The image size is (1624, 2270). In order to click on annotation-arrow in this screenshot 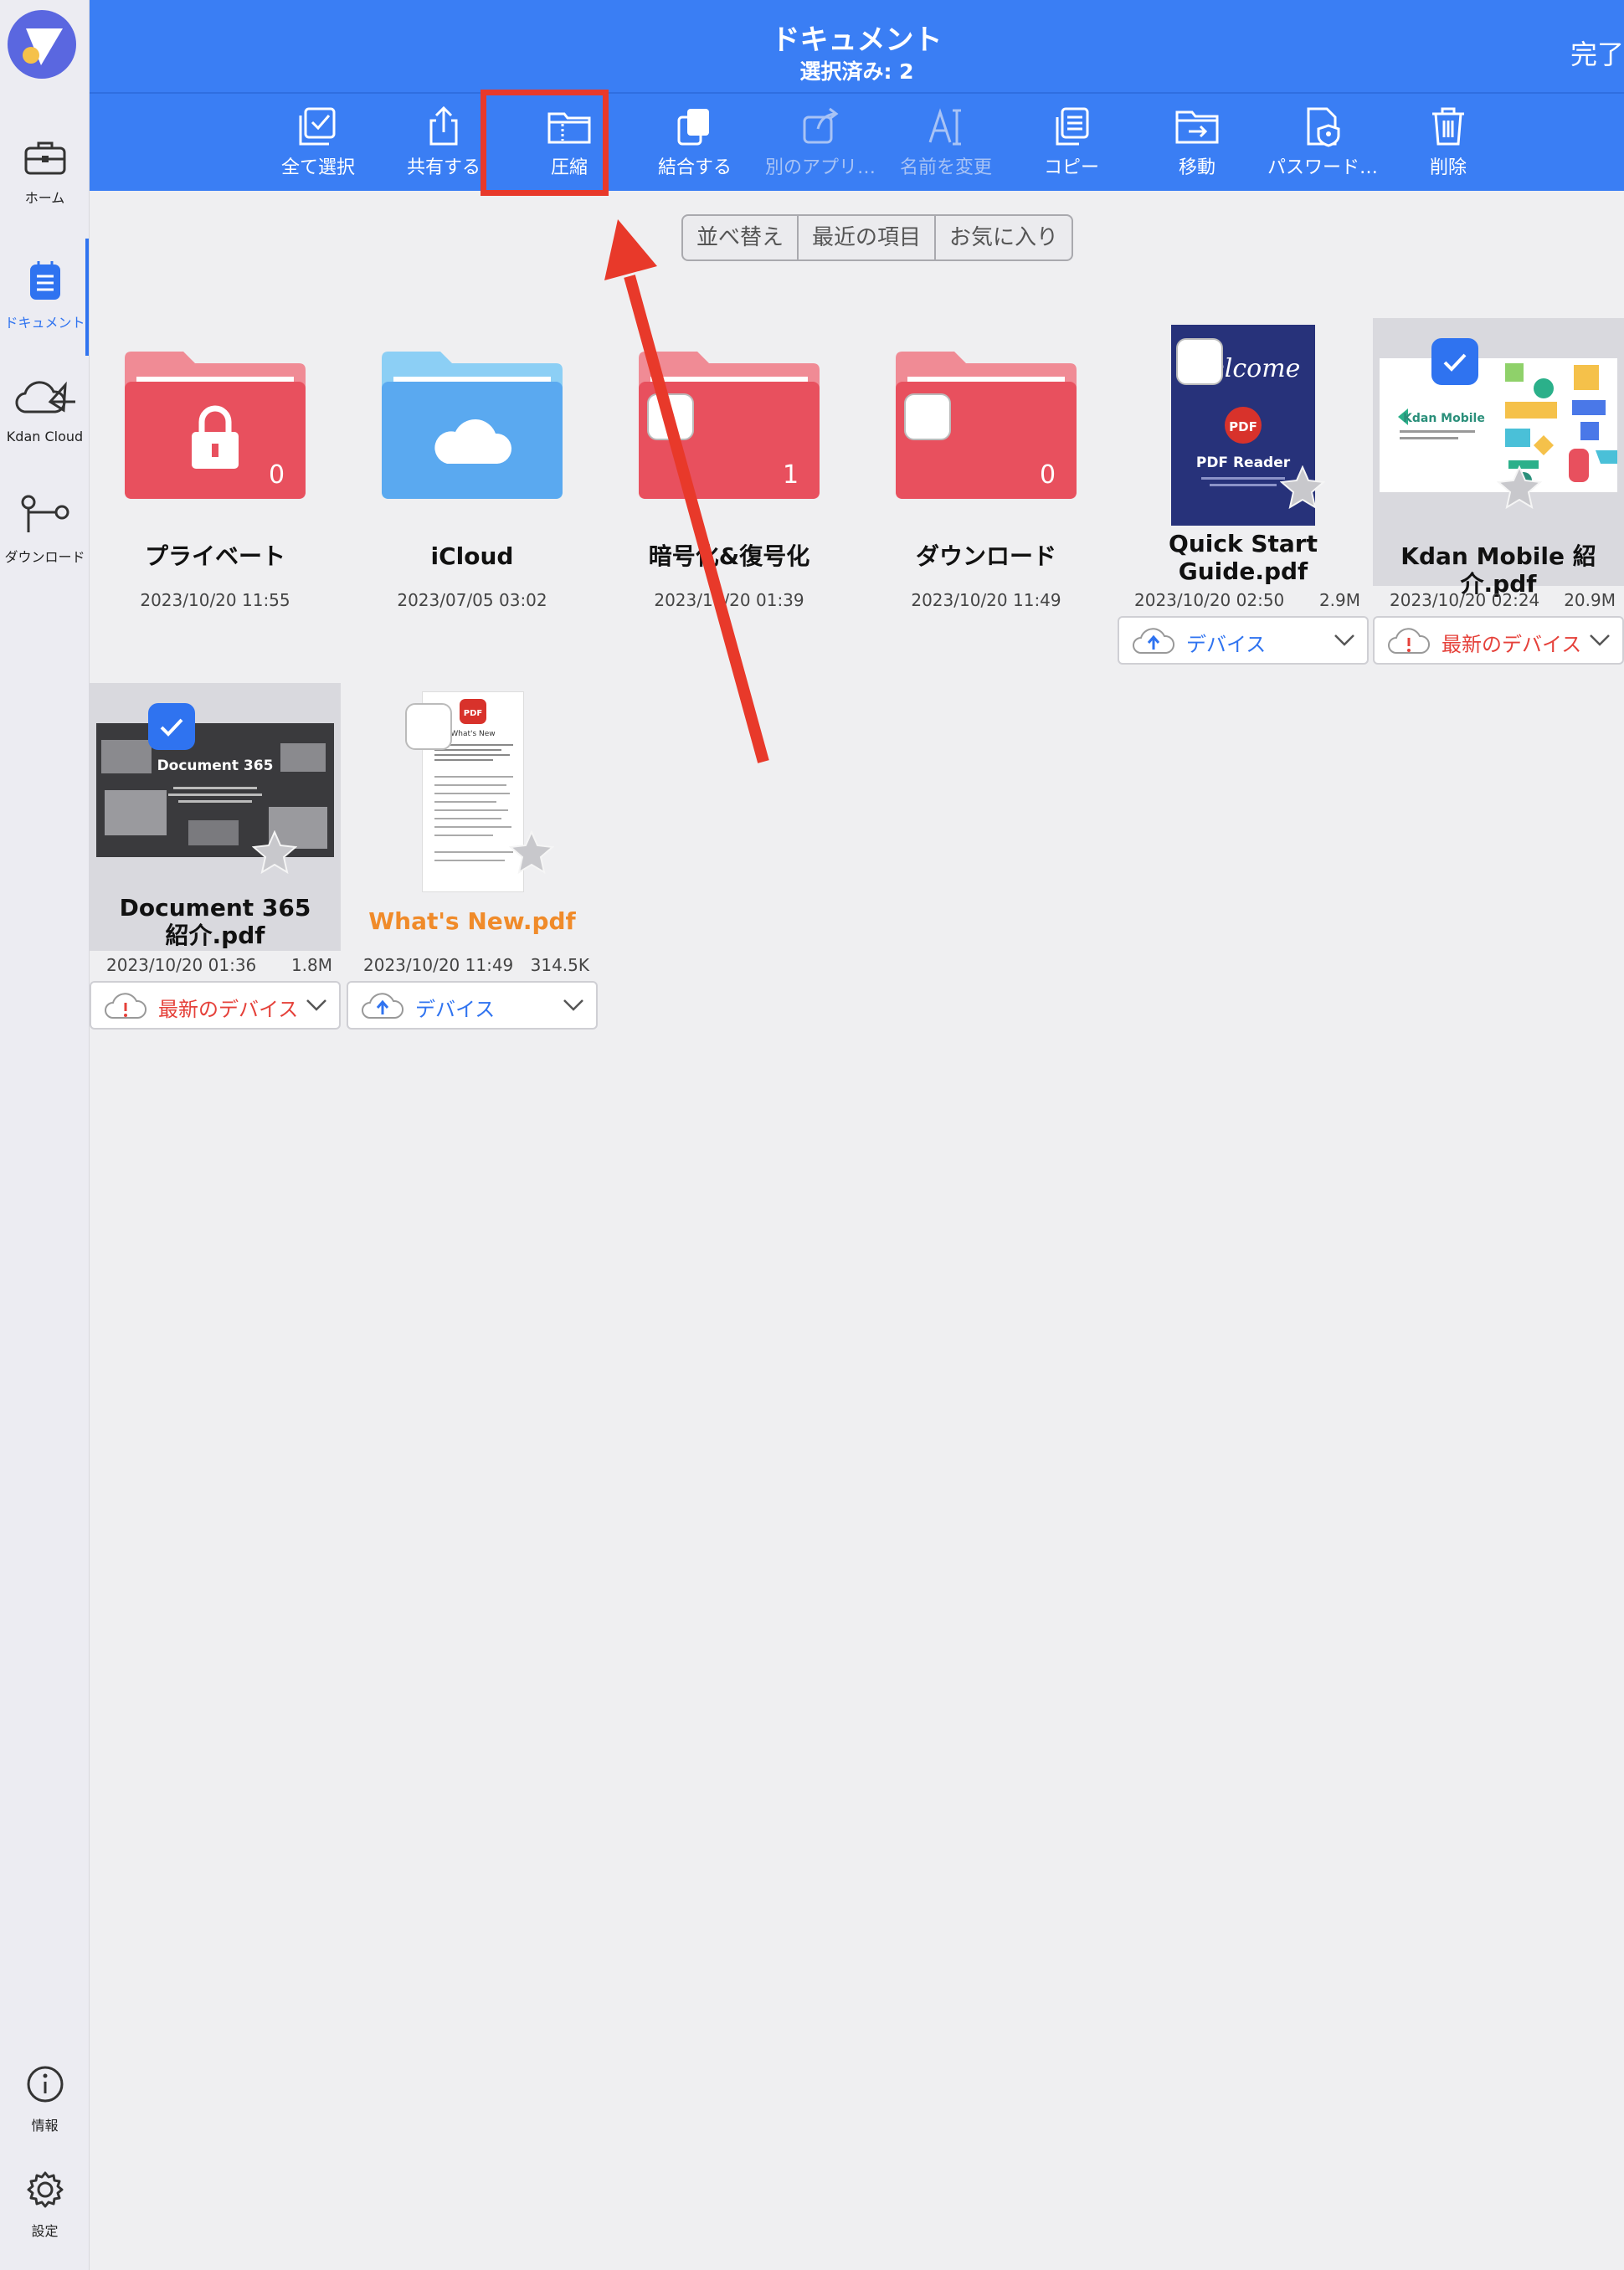, I will do `click(686, 491)`.